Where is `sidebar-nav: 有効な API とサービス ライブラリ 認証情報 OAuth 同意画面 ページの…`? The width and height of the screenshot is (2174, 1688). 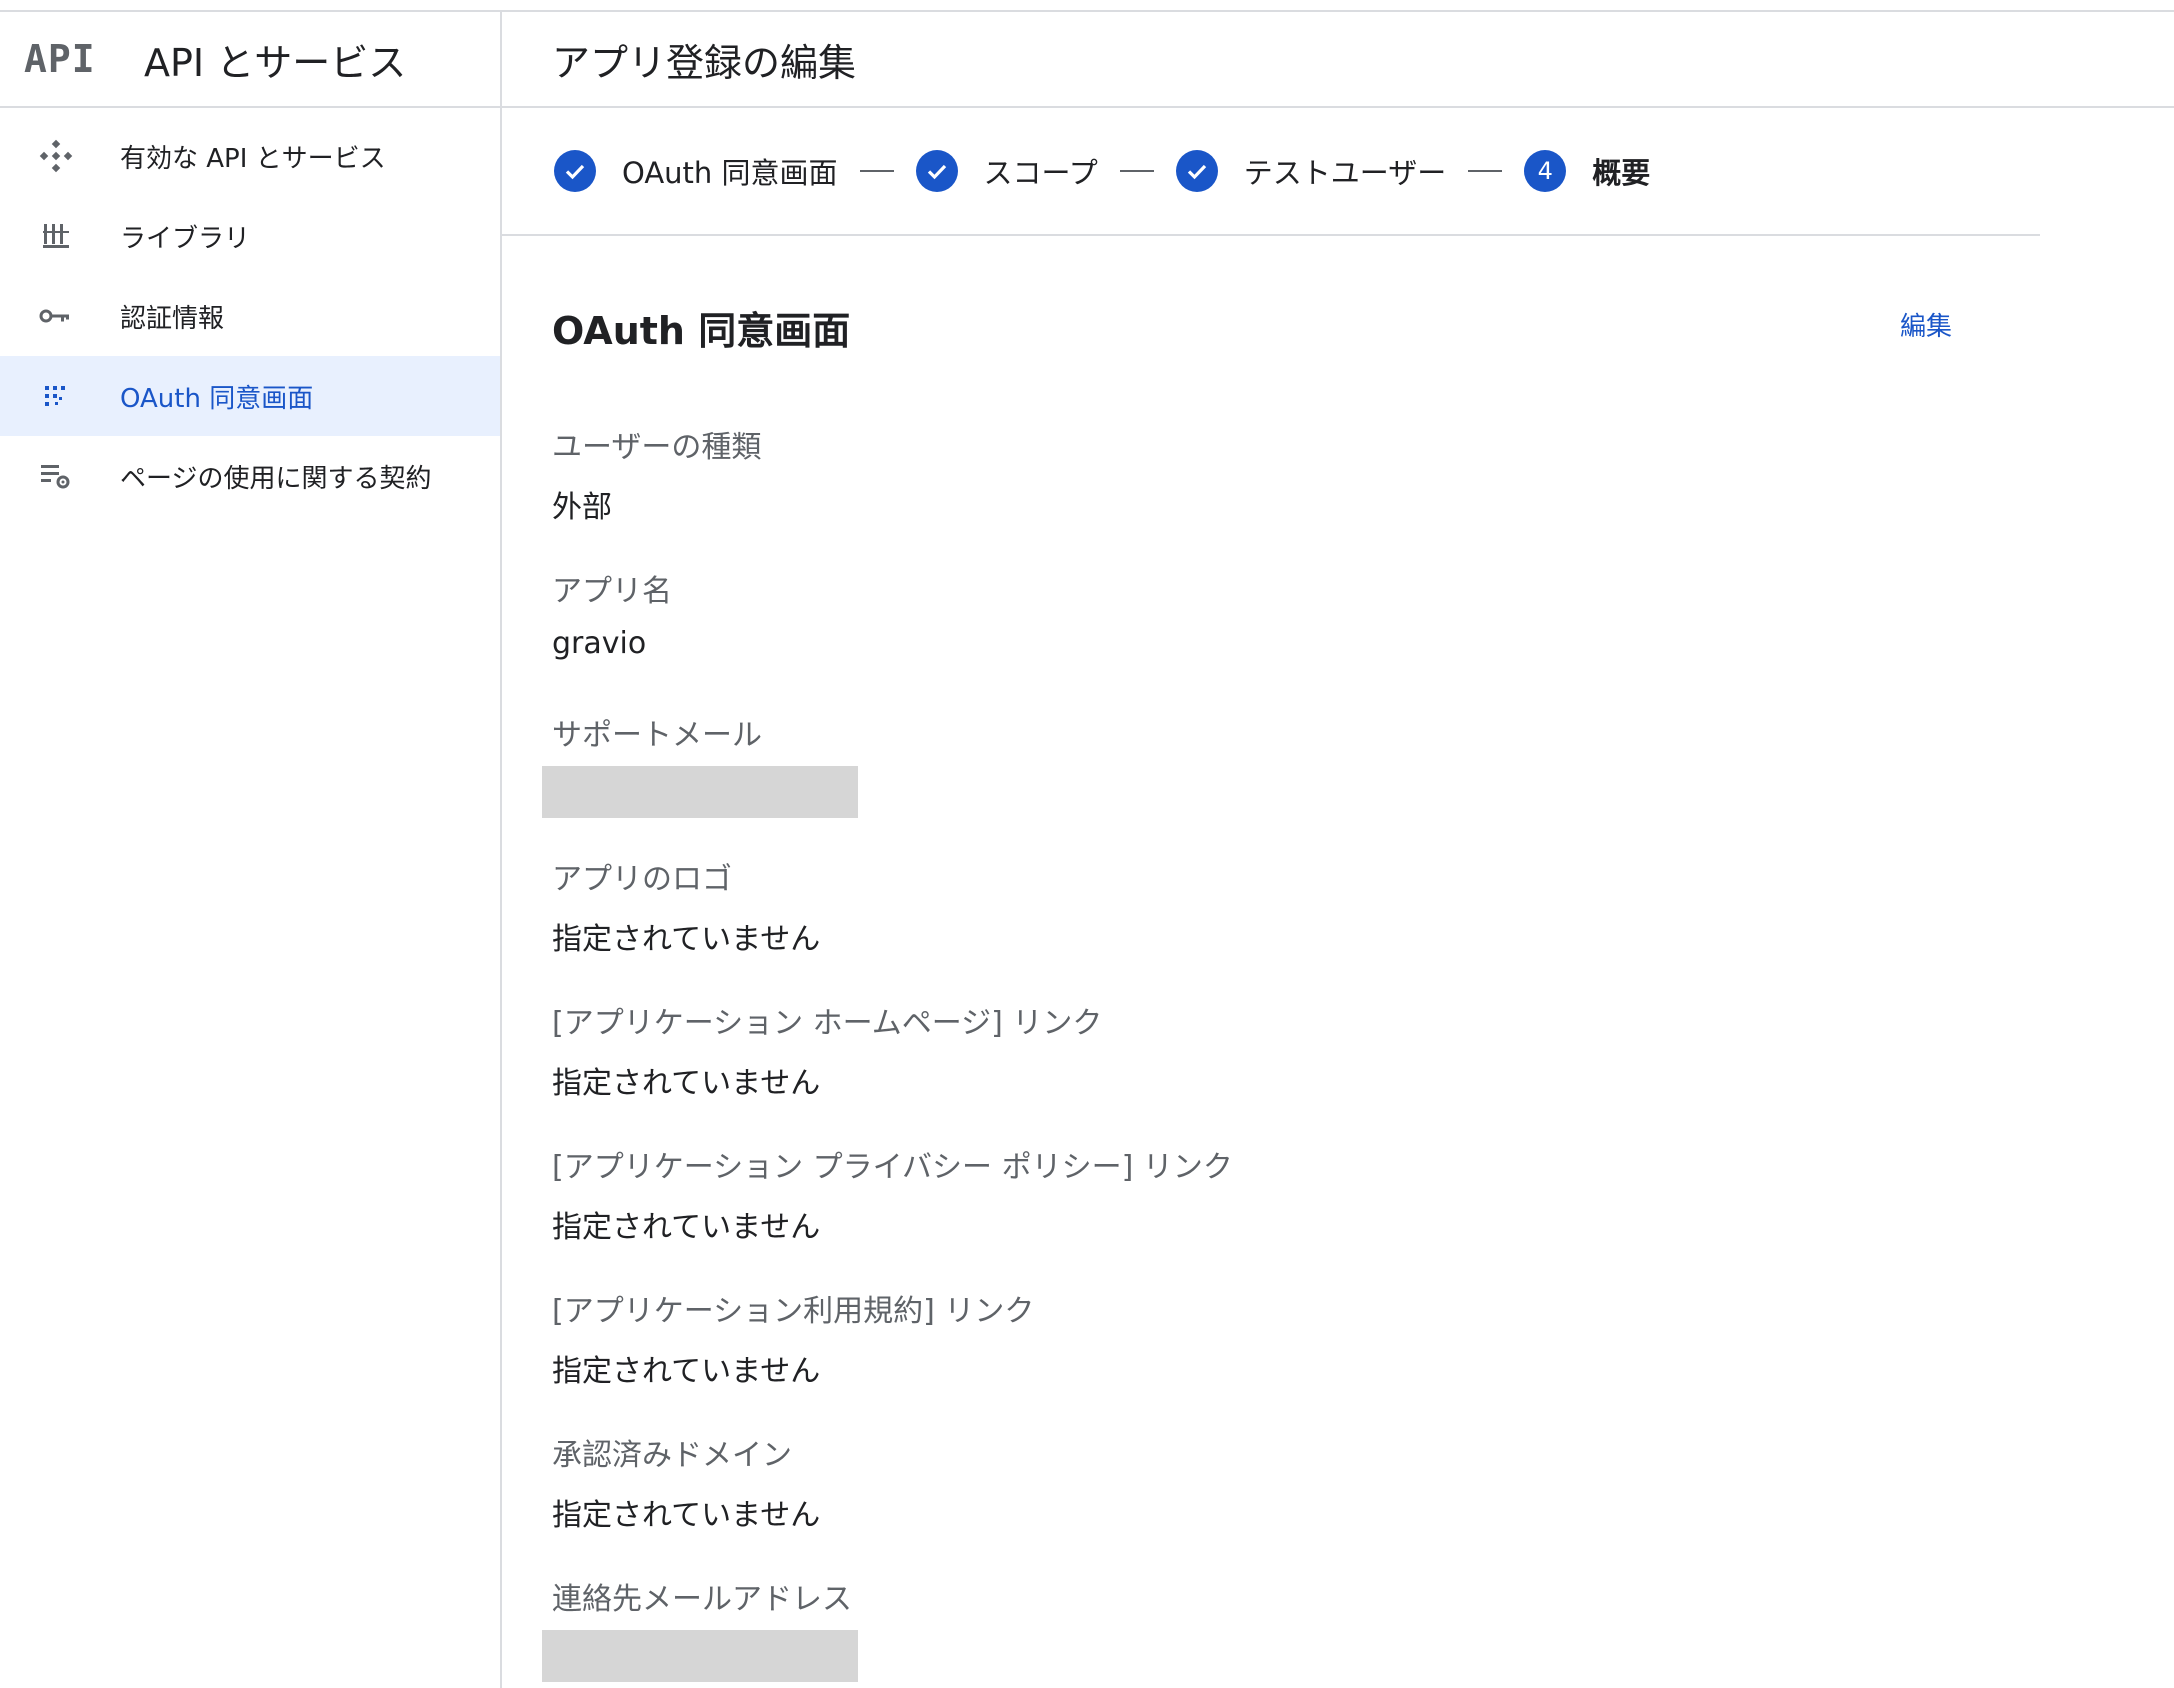
sidebar-nav: 有効な API とサービス ライブラリ 認証情報 OAuth 同意画面 ページの… is located at coordinates (250, 312).